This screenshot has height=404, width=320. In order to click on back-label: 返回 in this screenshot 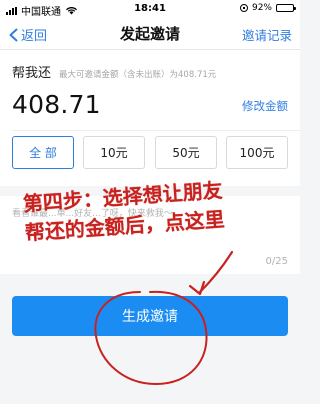, I will do `click(34, 36)`.